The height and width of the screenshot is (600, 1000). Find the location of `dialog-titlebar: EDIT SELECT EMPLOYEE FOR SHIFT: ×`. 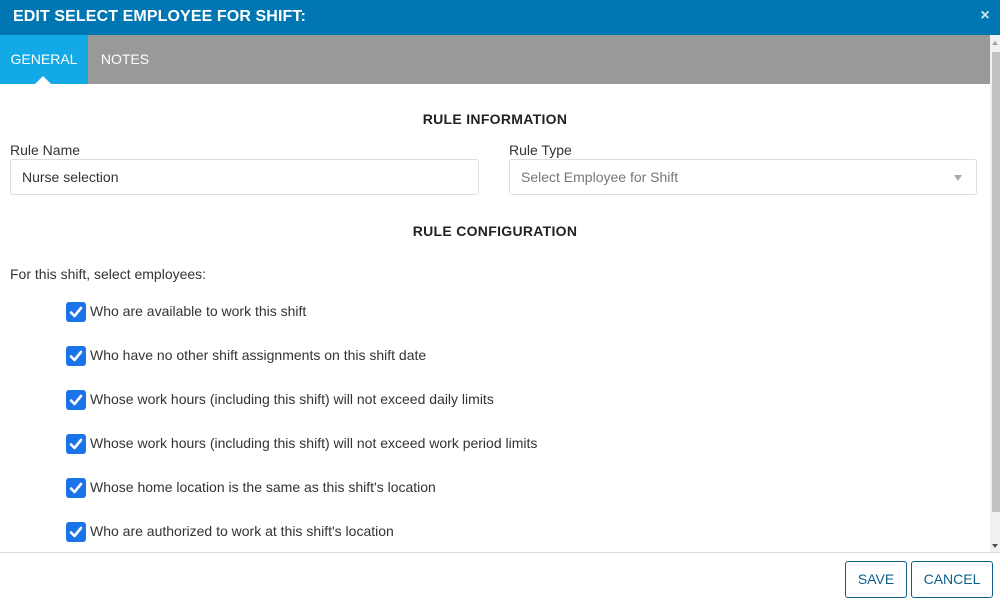

dialog-titlebar: EDIT SELECT EMPLOYEE FOR SHIFT: × is located at coordinates (500, 17).